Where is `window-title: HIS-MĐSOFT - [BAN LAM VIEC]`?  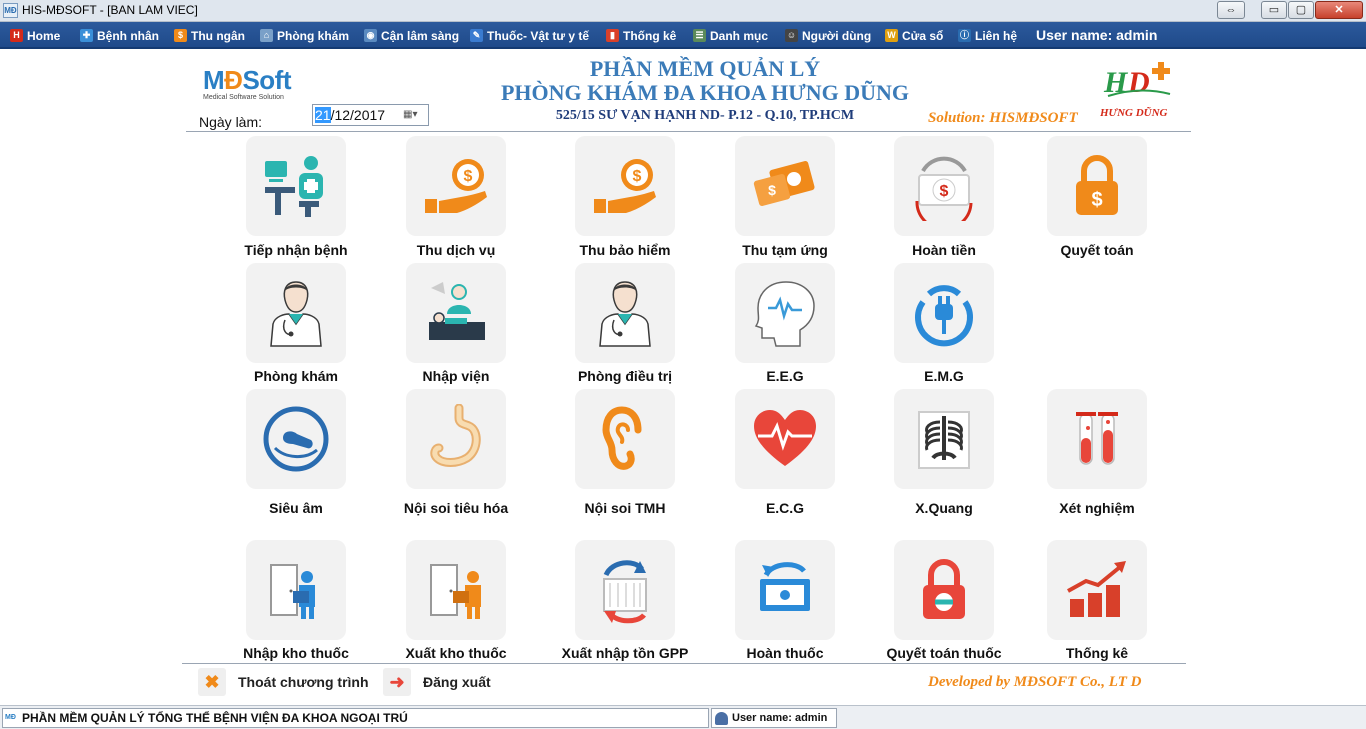
window-title: HIS-MĐSOFT - [BAN LAM VIEC] is located at coordinates (110, 10).